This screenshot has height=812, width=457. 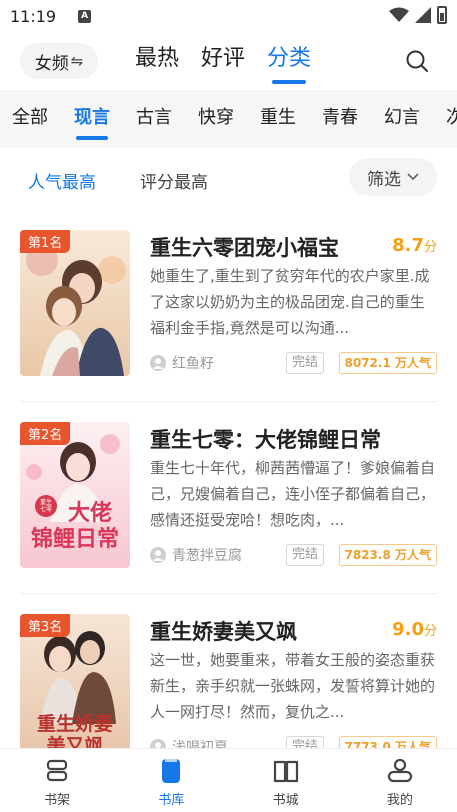 I want to click on rank-badge: 第2名, so click(x=45, y=433).